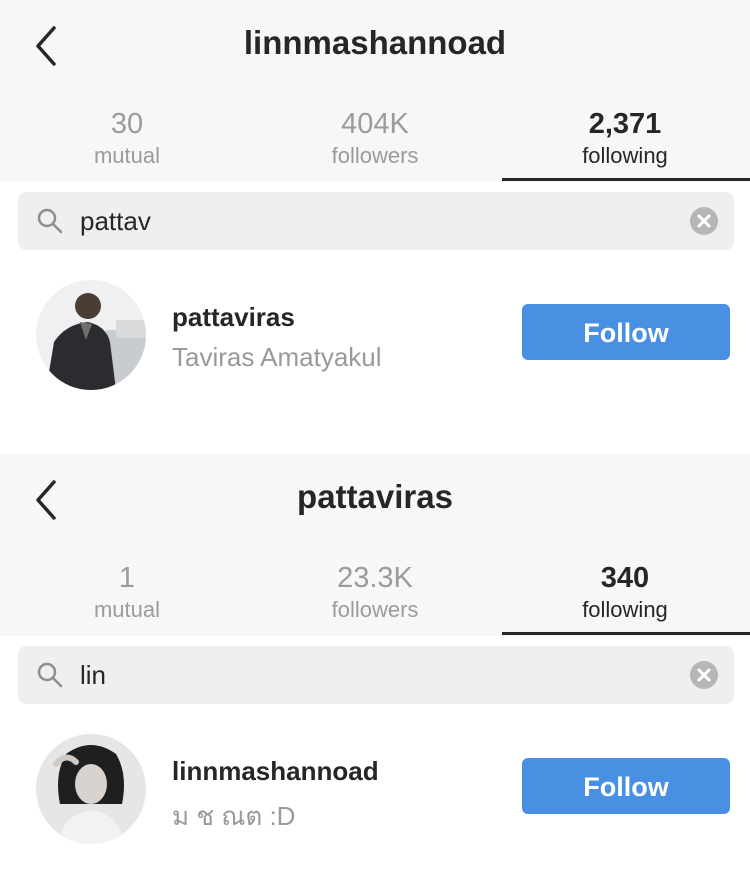 This screenshot has height=895, width=750. What do you see at coordinates (375, 335) in the screenshot?
I see `user-result-row: pattaviras Taviras Amatyakul Follow` at bounding box center [375, 335].